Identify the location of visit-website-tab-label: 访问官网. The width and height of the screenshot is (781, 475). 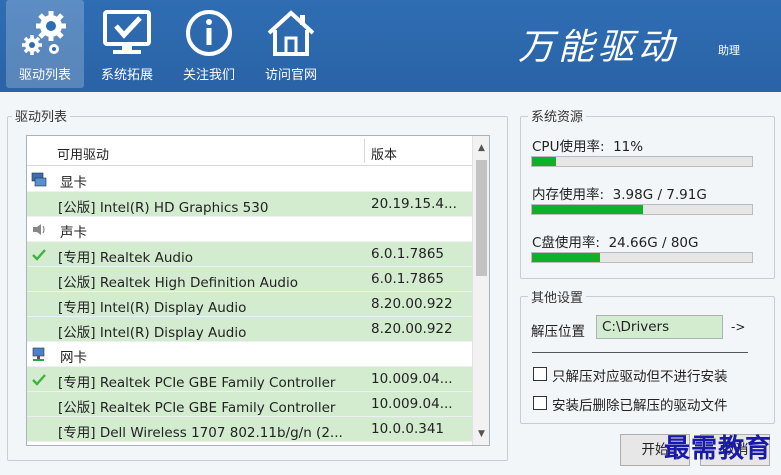
(290, 75).